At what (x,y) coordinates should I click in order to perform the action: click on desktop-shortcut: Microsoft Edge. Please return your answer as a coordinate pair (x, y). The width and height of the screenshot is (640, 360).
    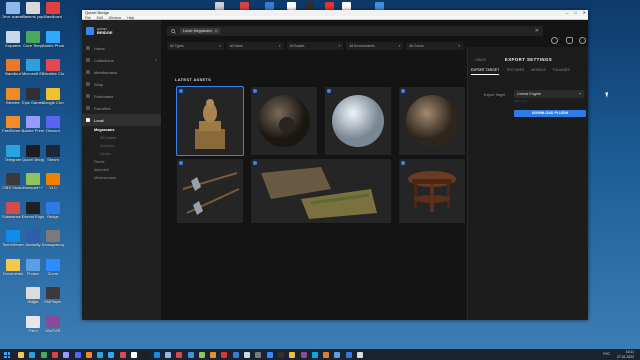
    Looking at the image, I should click on (33, 68).